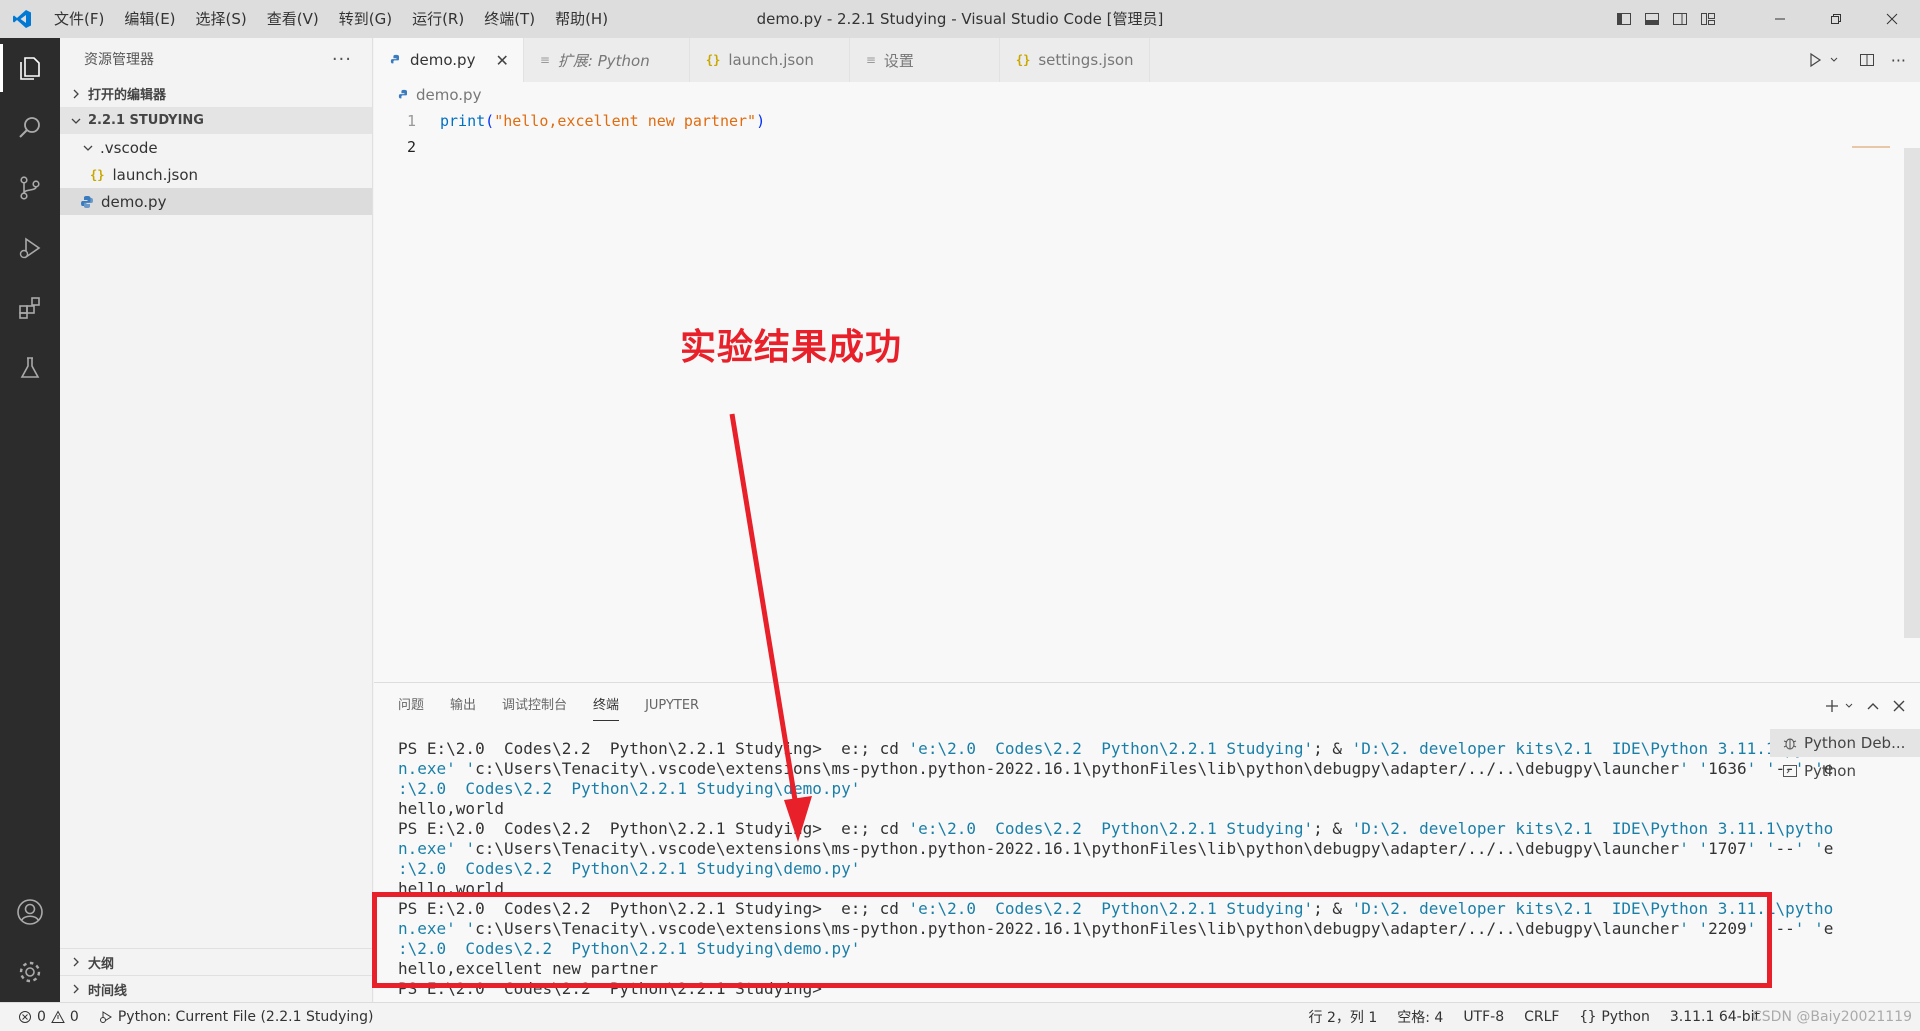 This screenshot has width=1920, height=1031. I want to click on debug-config-label: Python: Current File (2.2.1 Studying), so click(245, 1016).